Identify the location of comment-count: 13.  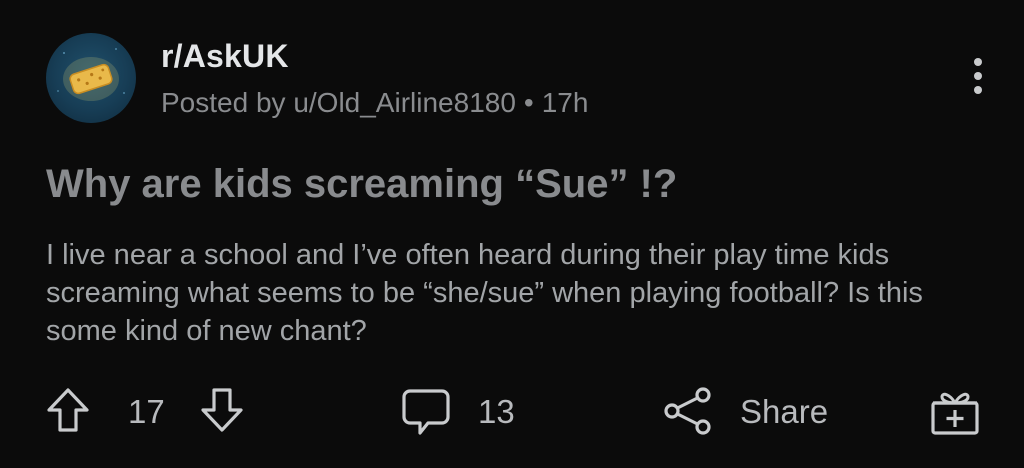
(496, 411).